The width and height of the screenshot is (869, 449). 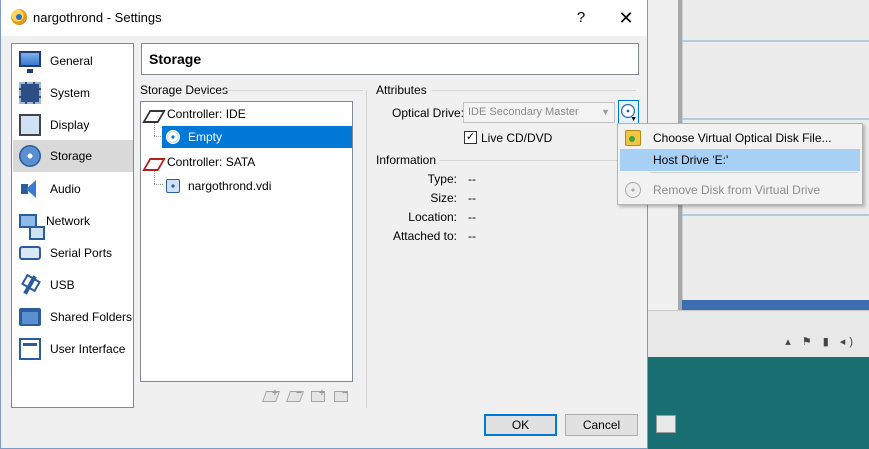 I want to click on hard-disk-icon, so click(x=173, y=186).